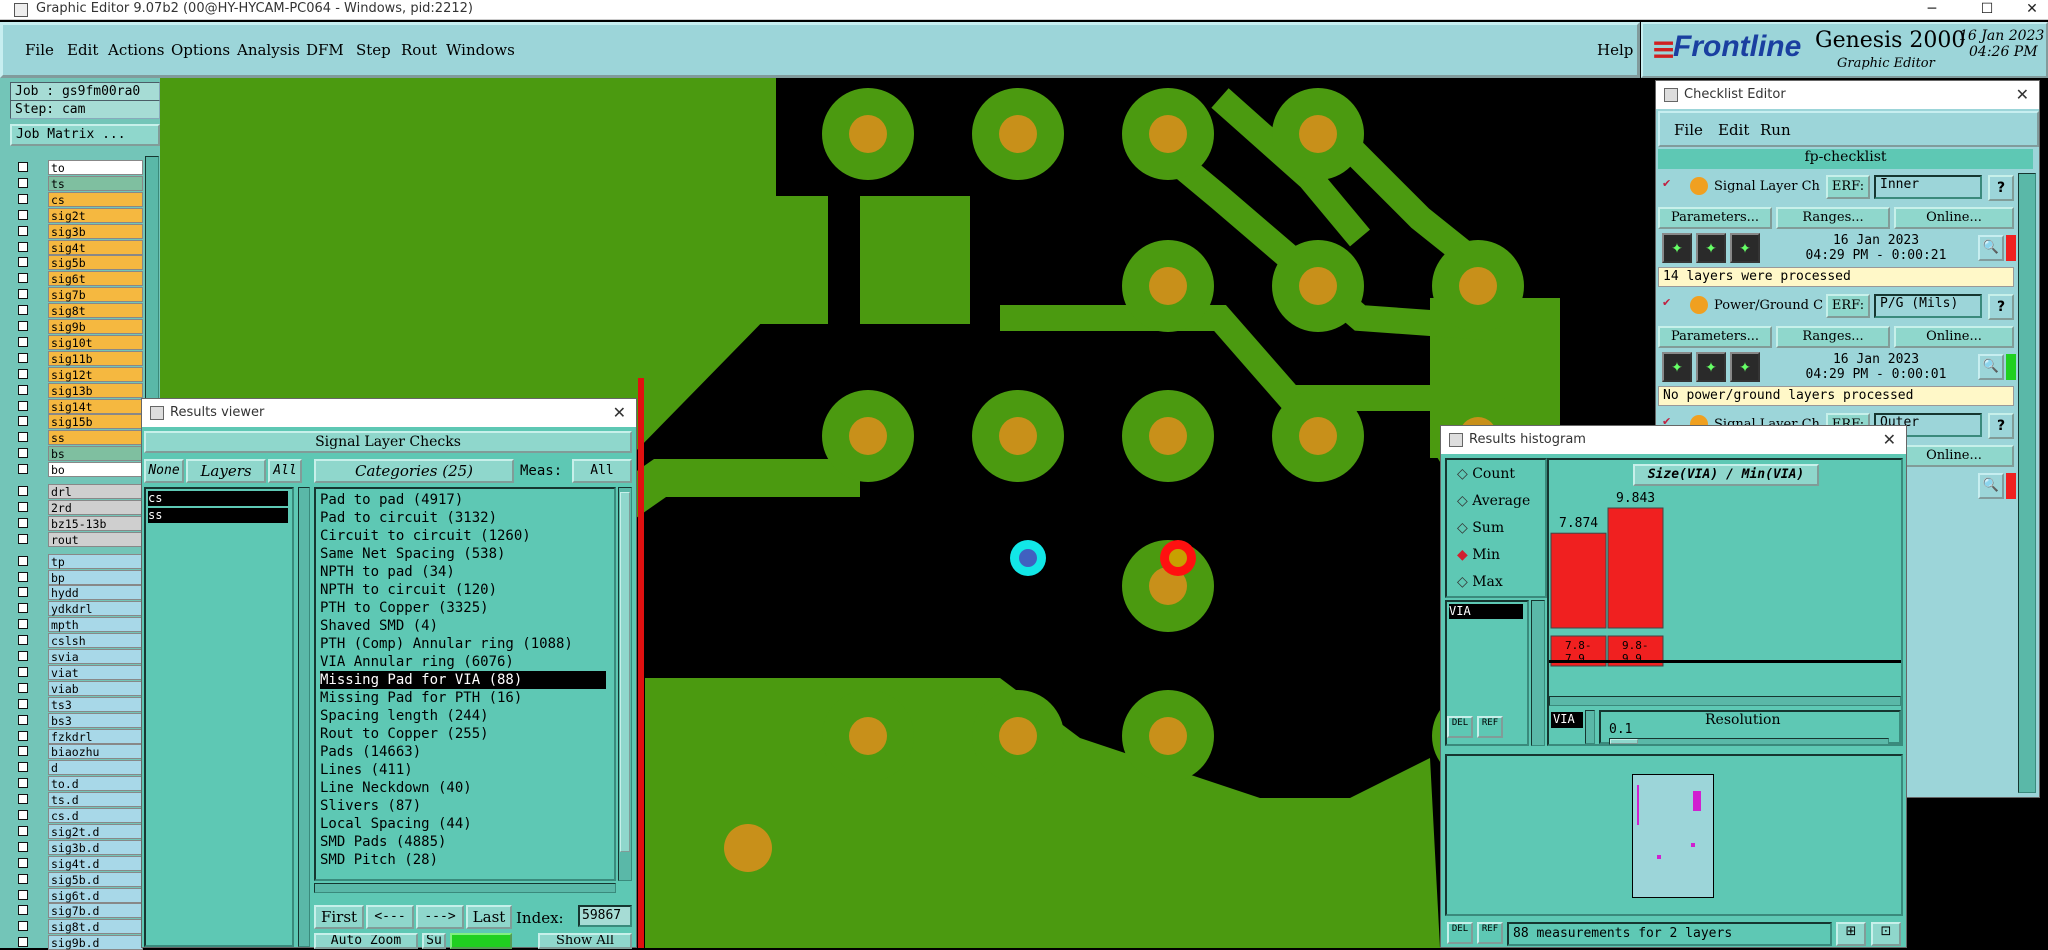 Image resolution: width=2048 pixels, height=950 pixels. Describe the element at coordinates (218, 498) in the screenshot. I see `list-item: cs` at that location.